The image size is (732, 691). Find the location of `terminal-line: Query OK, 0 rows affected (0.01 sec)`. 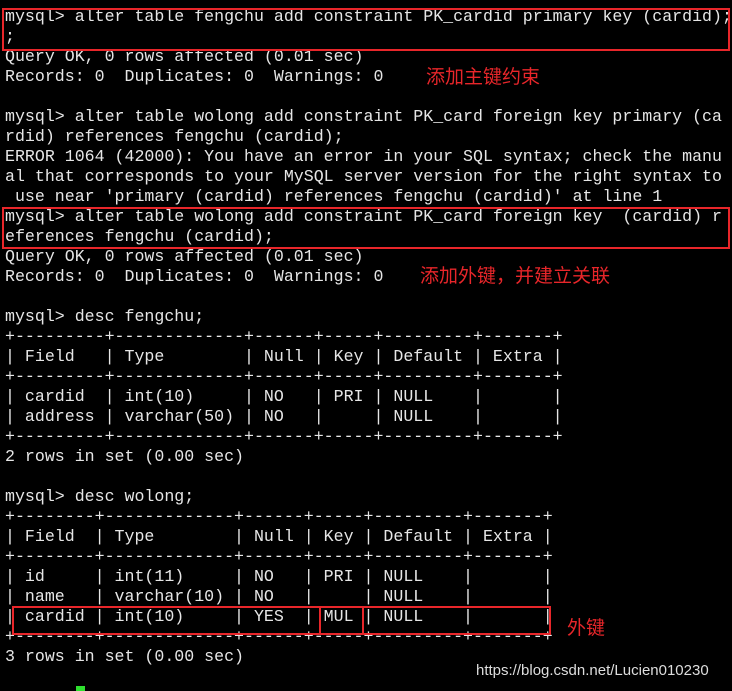

terminal-line: Query OK, 0 rows affected (0.01 sec) is located at coordinates (184, 256).